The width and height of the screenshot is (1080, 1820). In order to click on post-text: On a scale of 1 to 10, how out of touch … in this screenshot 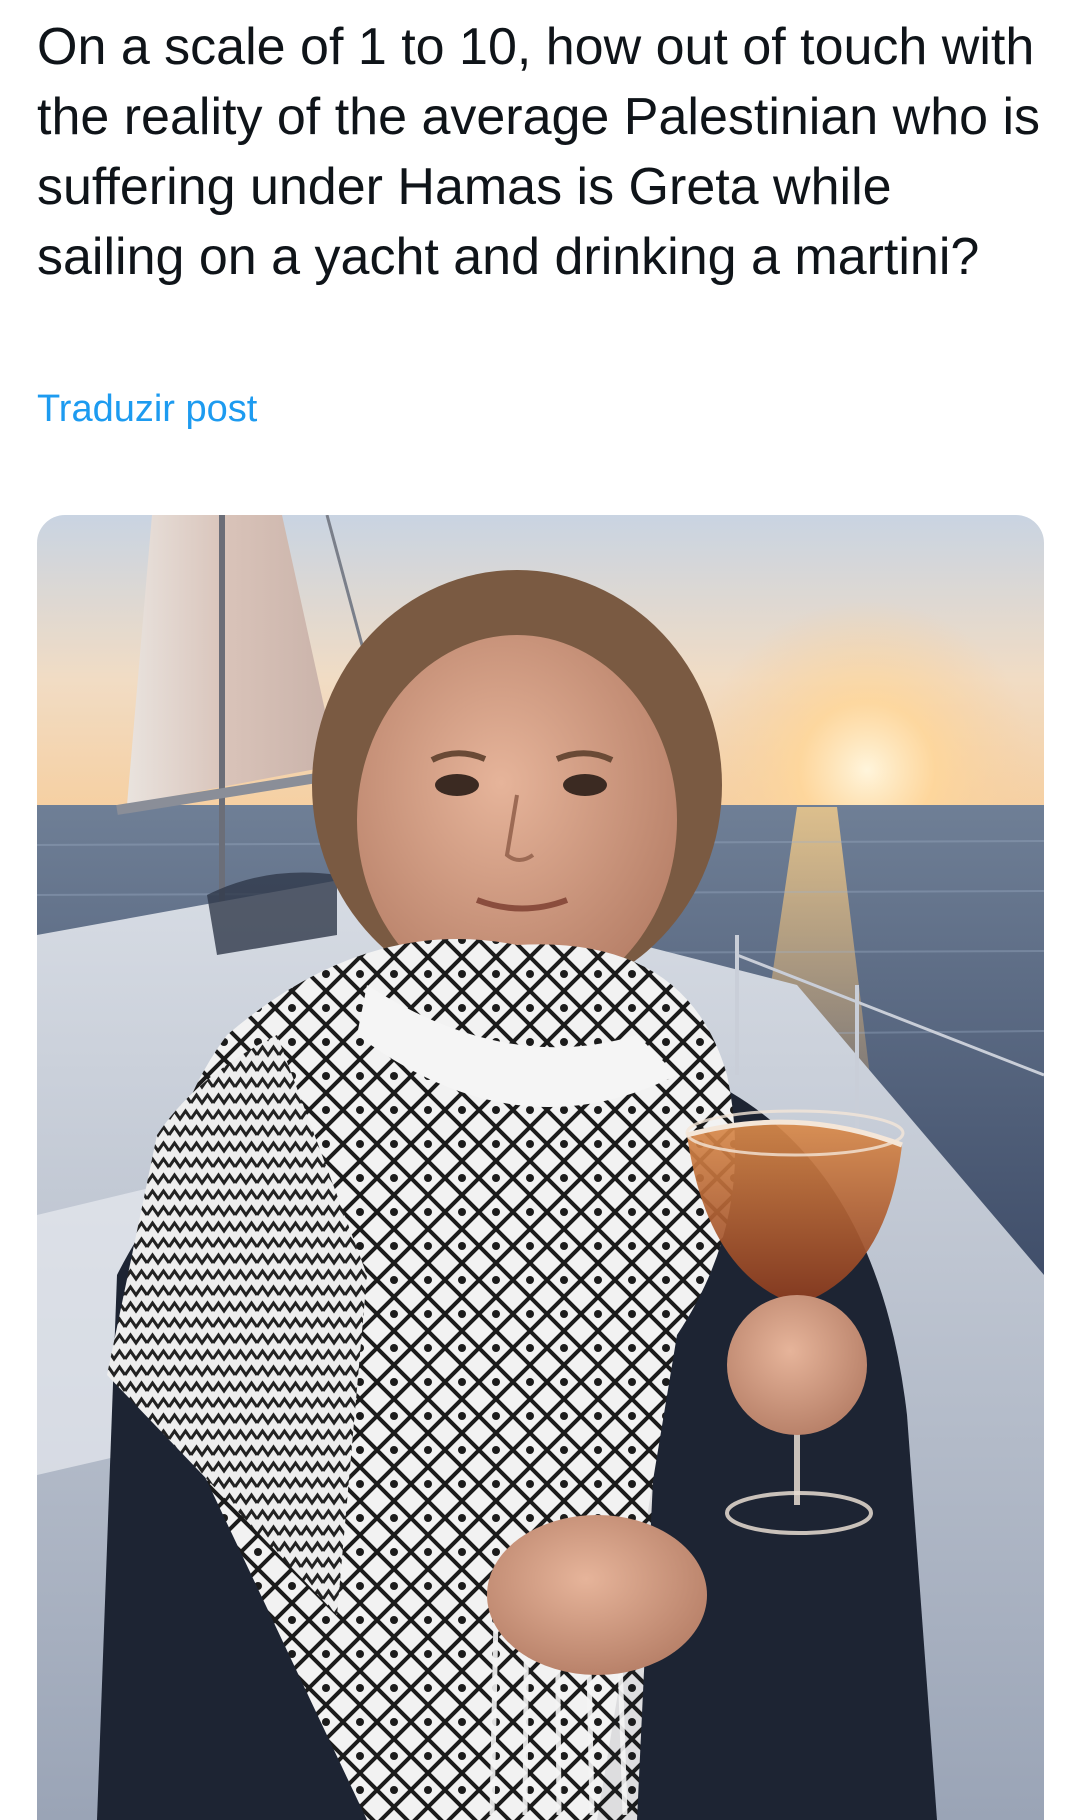, I will do `click(539, 152)`.